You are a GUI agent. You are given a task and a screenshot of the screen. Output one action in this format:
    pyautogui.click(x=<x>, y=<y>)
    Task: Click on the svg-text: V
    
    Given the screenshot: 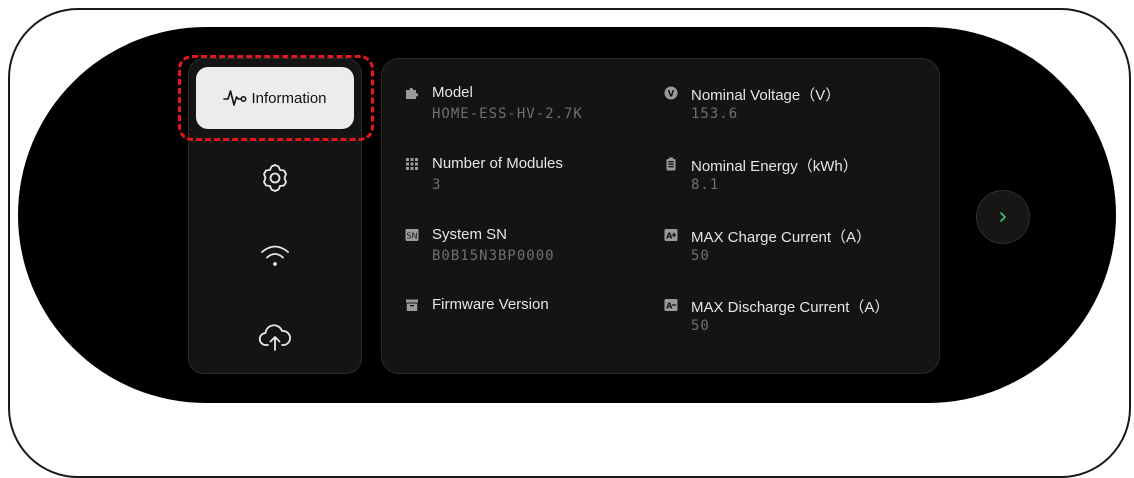 What is the action you would take?
    pyautogui.click(x=671, y=94)
    